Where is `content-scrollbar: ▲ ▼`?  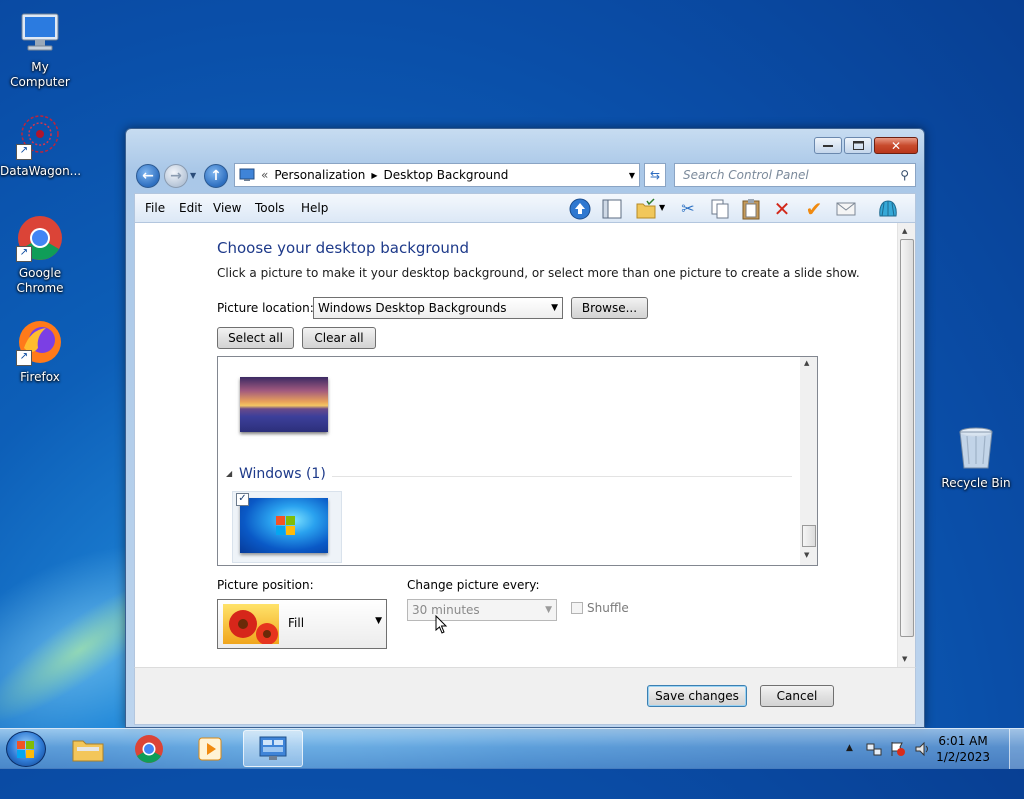
content-scrollbar: ▲ ▼ is located at coordinates (906, 445).